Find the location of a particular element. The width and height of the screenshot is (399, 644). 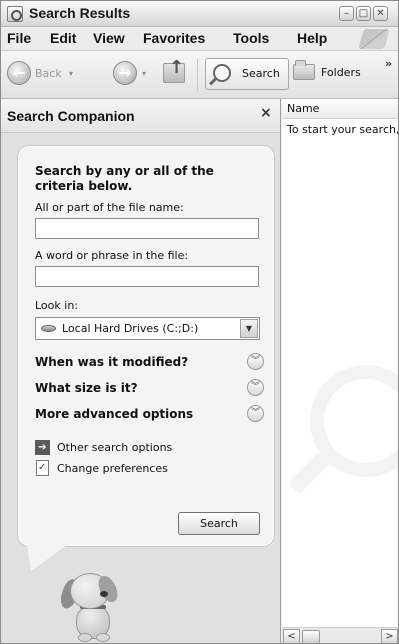

back-arrow-icon: ← is located at coordinates (19, 73).